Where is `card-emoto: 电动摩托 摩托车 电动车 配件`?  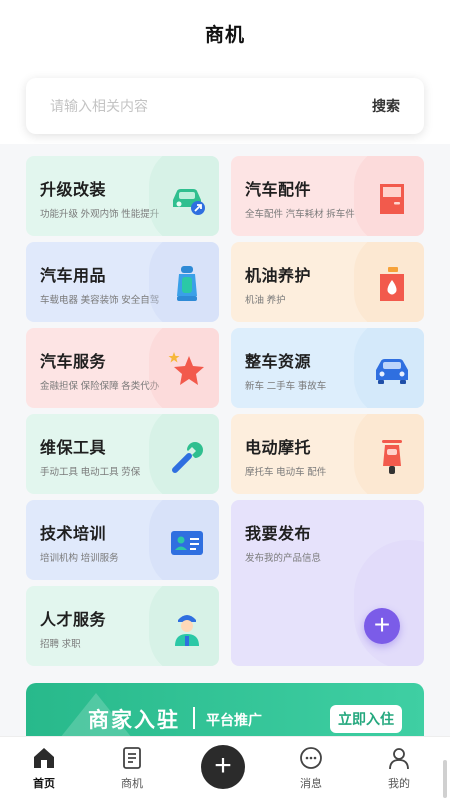 card-emoto: 电动摩托 摩托车 电动车 配件 is located at coordinates (327, 454).